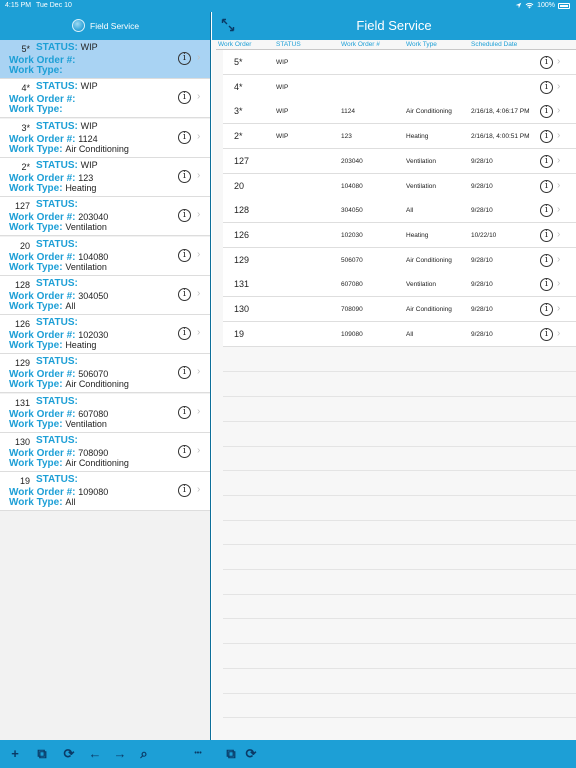  I want to click on forward-arrow-icon: →, so click(120, 754).